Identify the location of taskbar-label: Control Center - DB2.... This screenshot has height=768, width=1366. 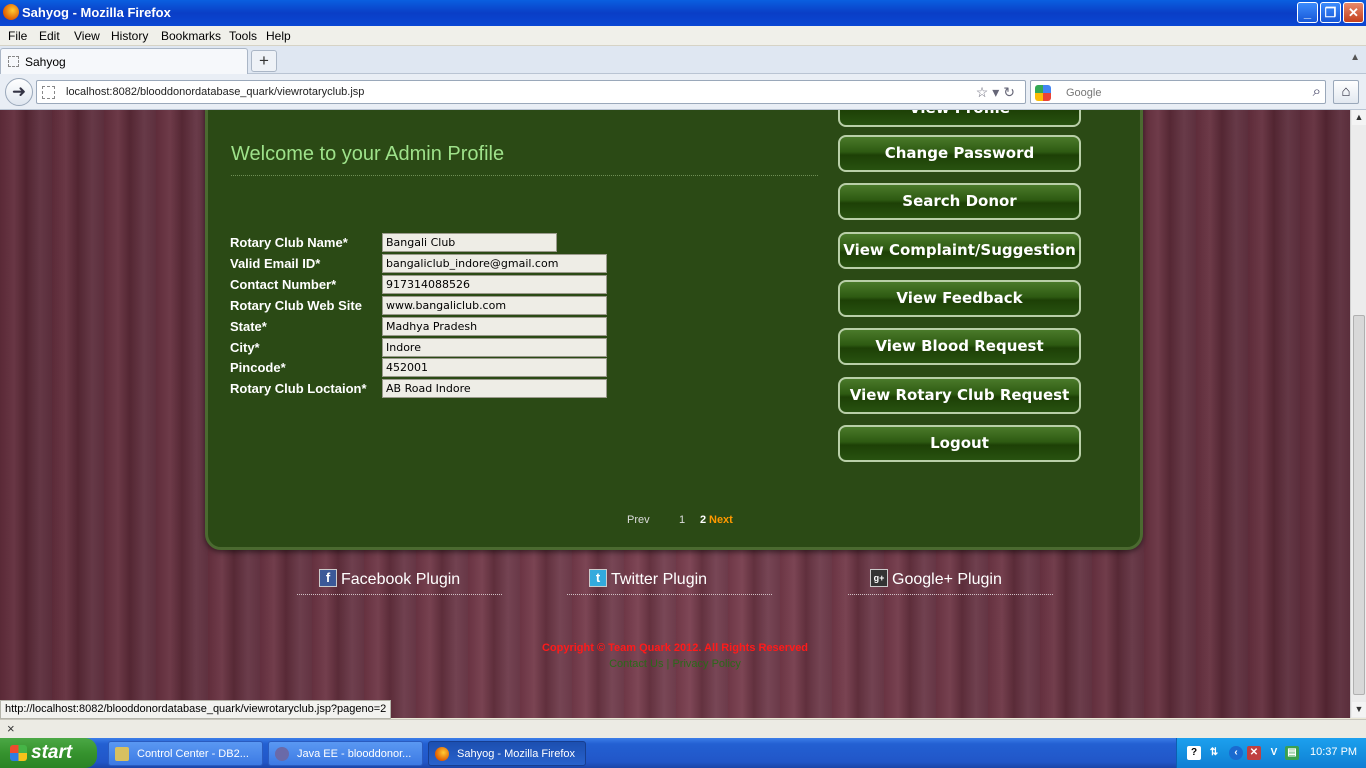
(193, 754).